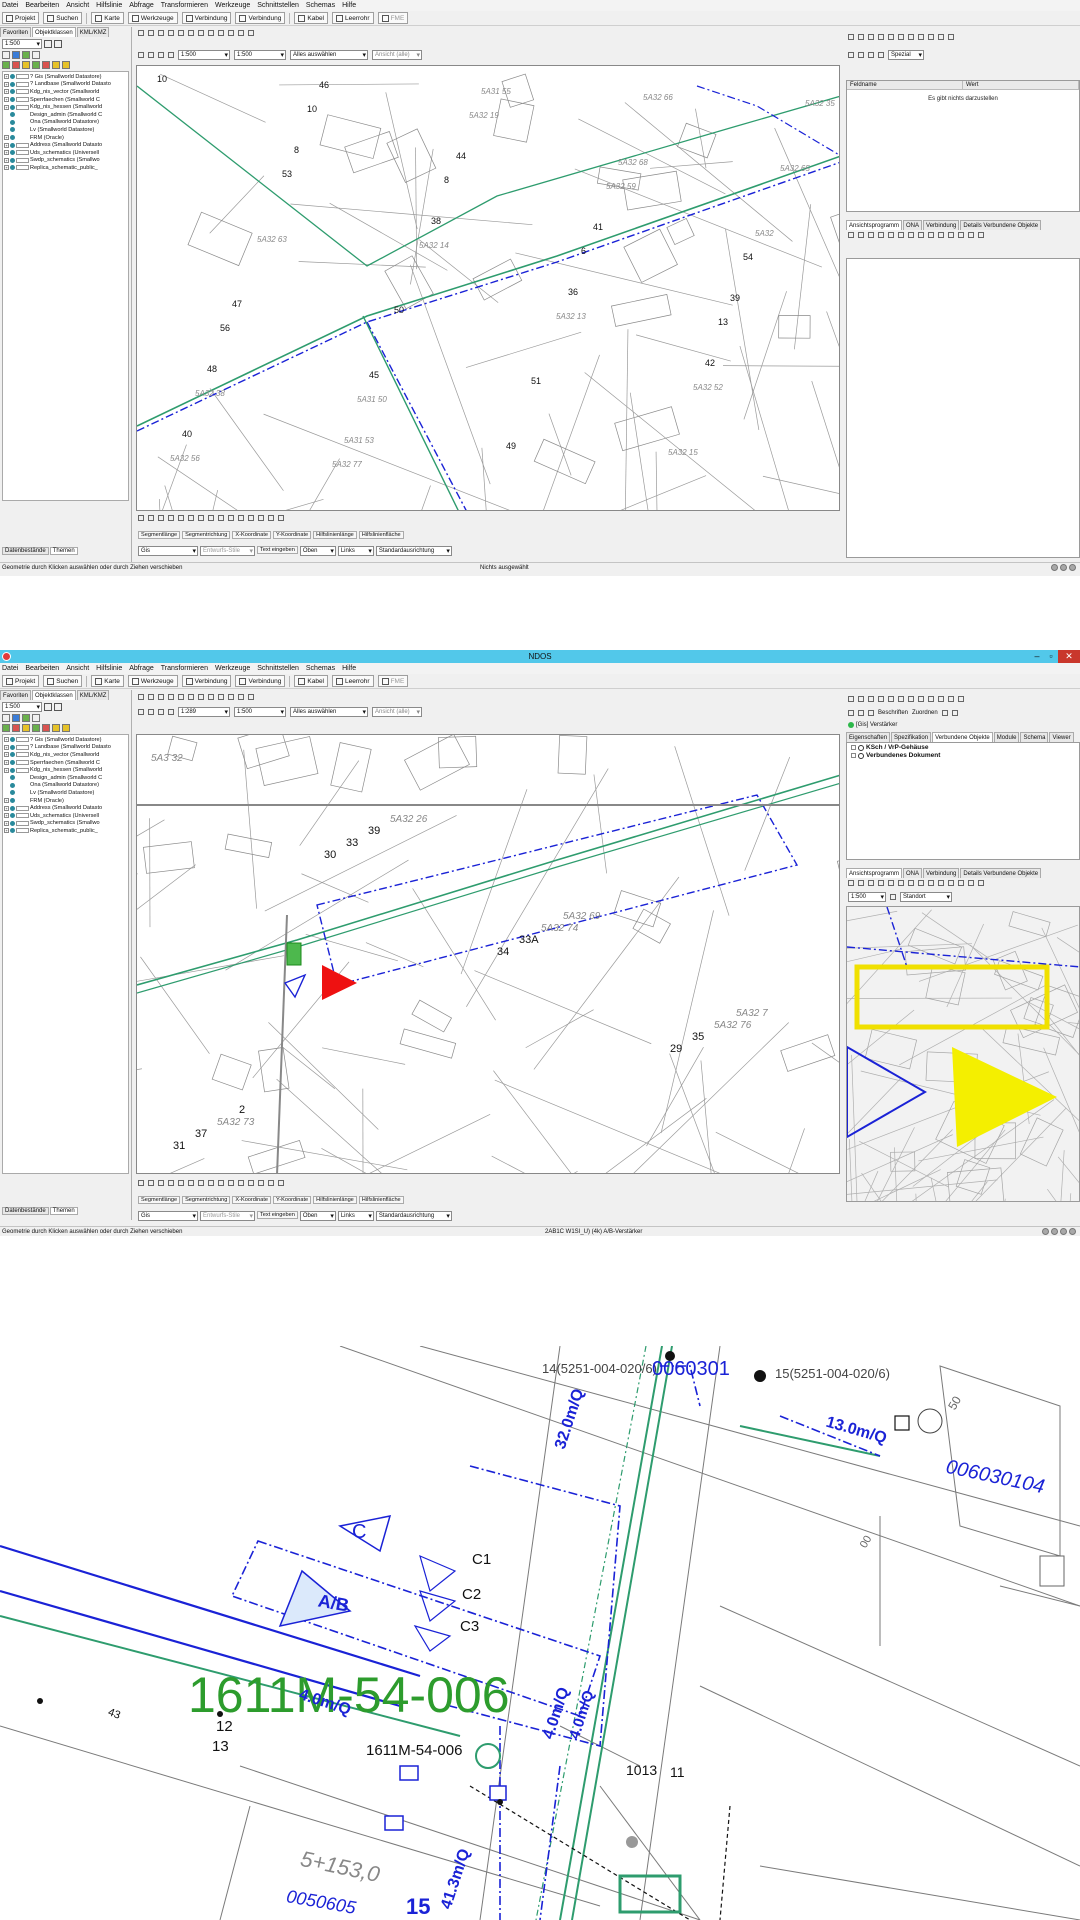 This screenshot has width=1080, height=1920. What do you see at coordinates (141, 5) in the screenshot?
I see `menu-abfrage: Abfrage` at bounding box center [141, 5].